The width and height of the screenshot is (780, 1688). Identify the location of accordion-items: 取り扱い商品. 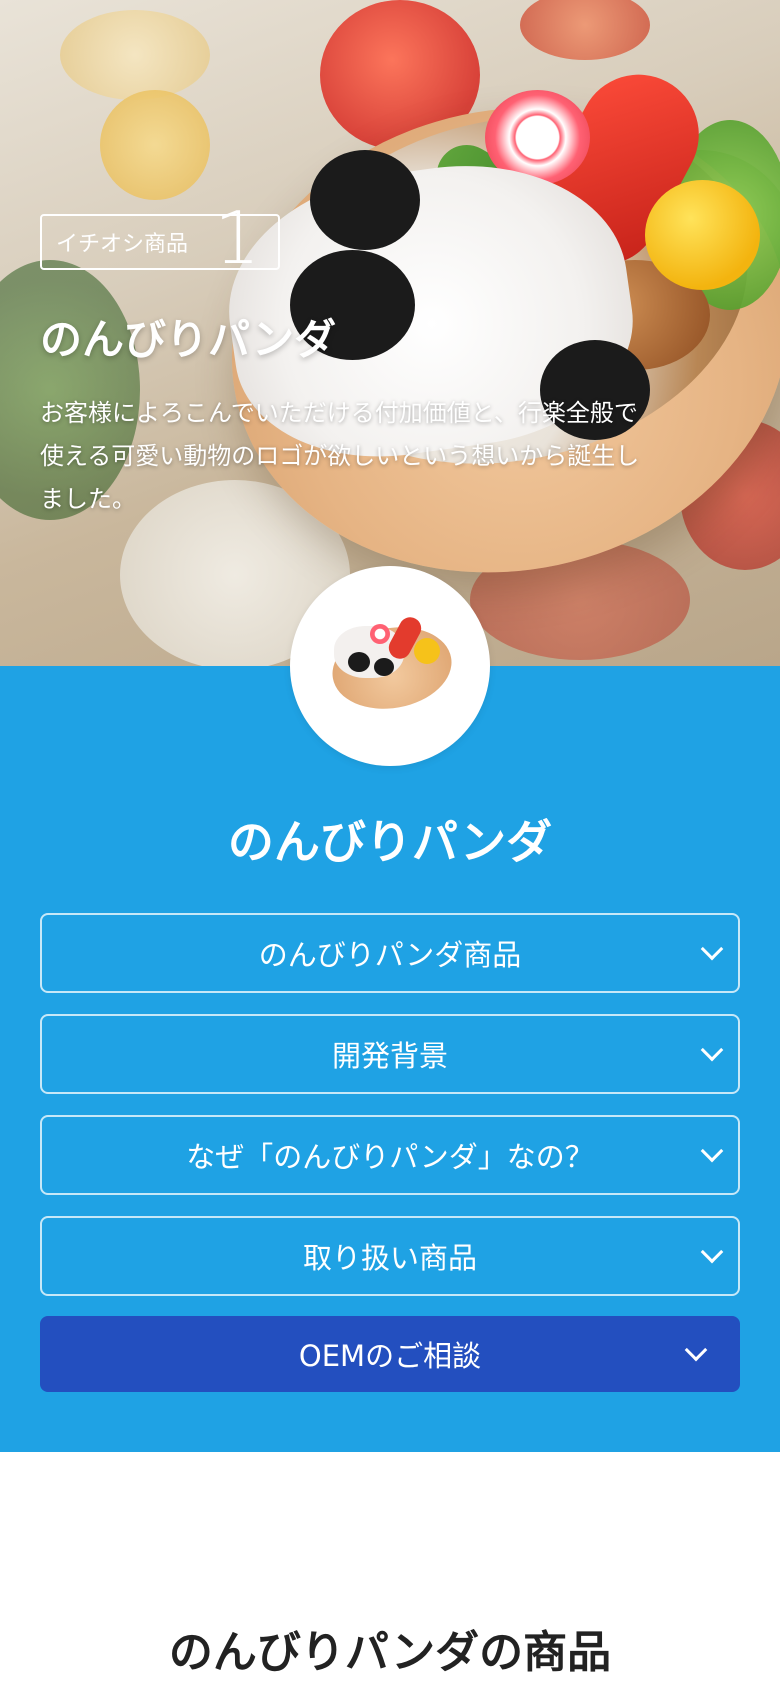
(390, 1256).